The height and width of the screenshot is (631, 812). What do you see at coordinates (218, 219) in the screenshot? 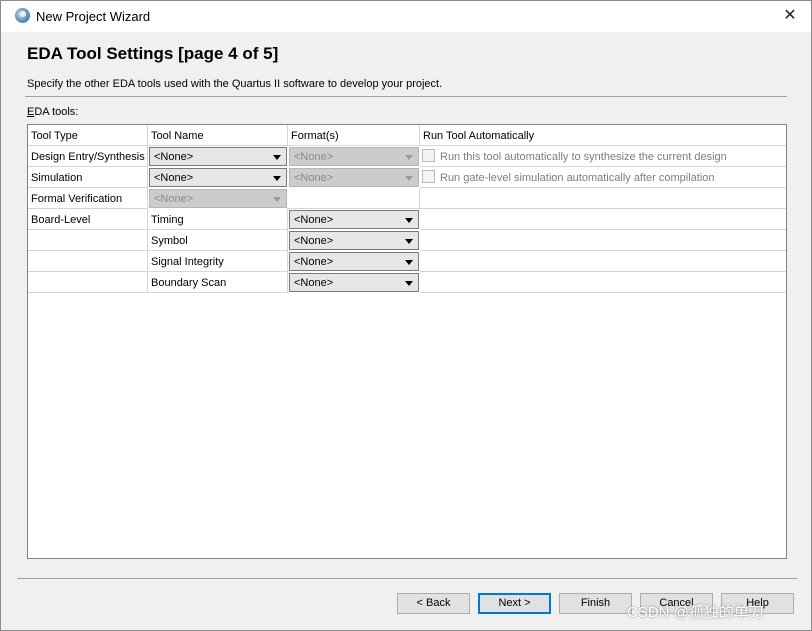
I see `board-tool-cell: Timing` at bounding box center [218, 219].